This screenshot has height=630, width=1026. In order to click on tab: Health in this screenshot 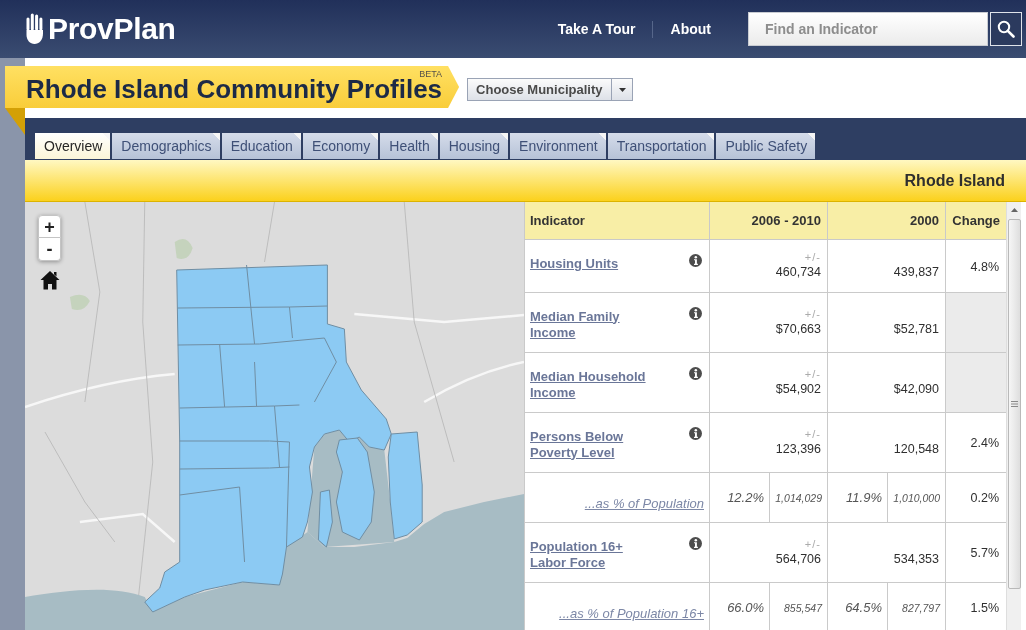, I will do `click(409, 146)`.